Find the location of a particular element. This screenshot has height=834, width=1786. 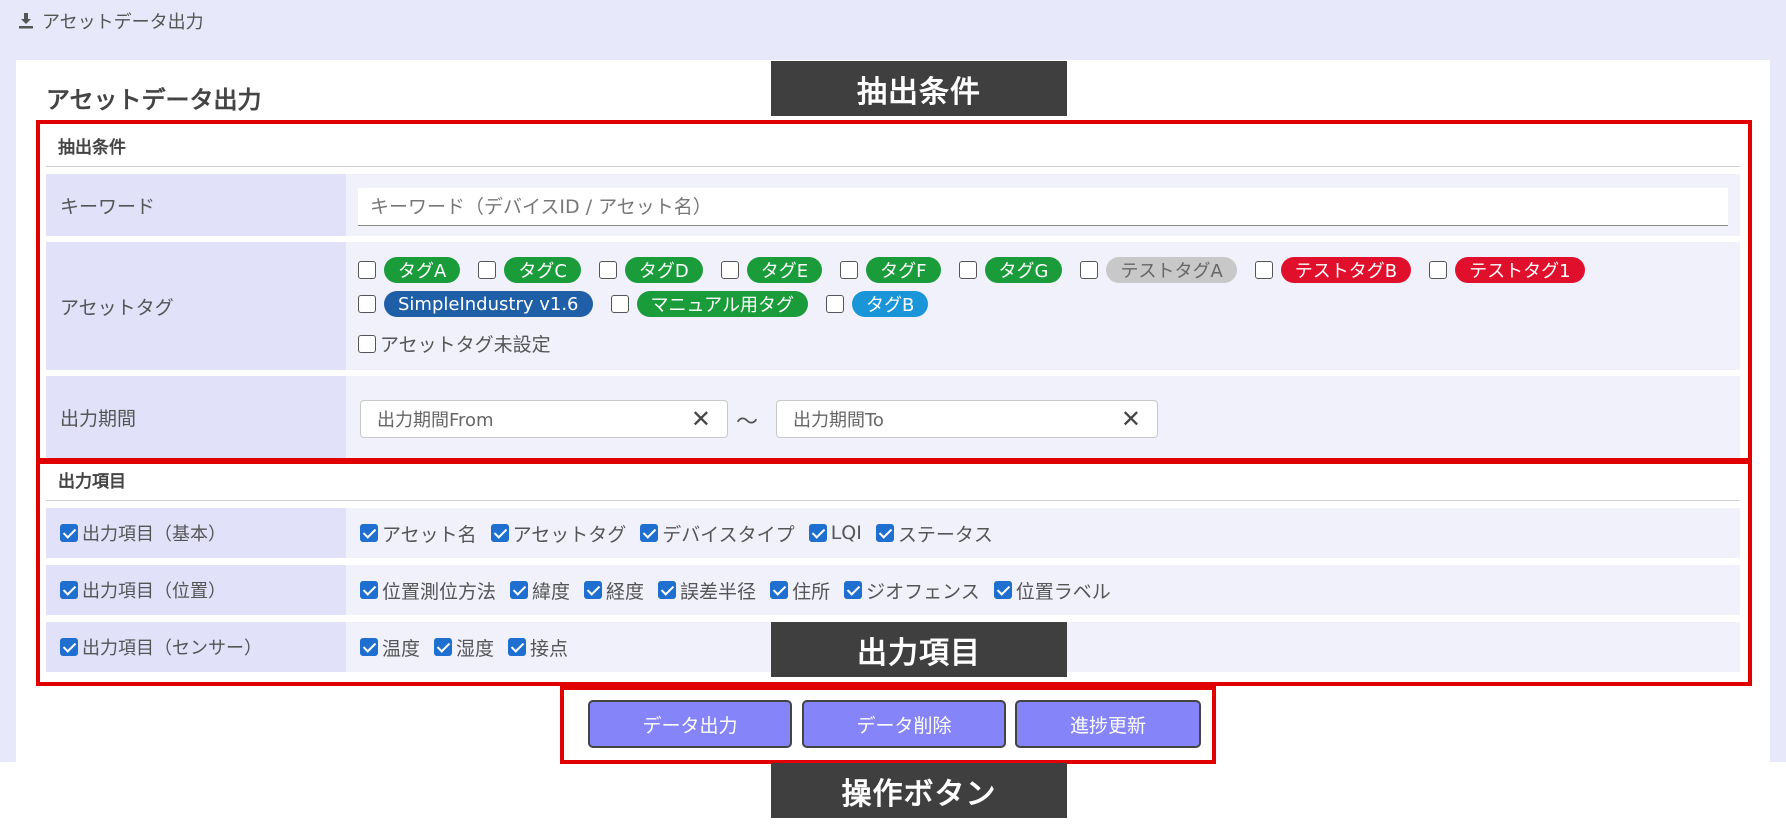

output-option: 位置ラベル is located at coordinates (1052, 590).